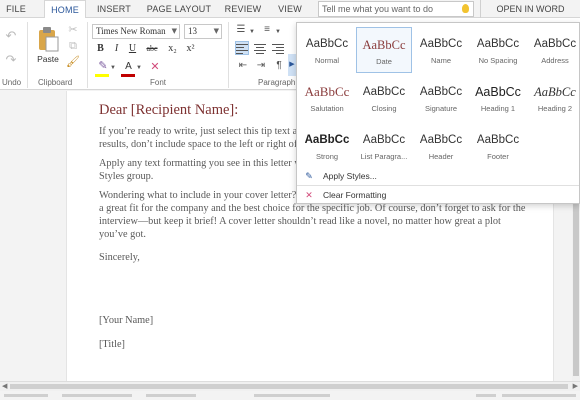 Image resolution: width=580 pixels, height=400 pixels. I want to click on redo-icon: ↷, so click(11, 60).